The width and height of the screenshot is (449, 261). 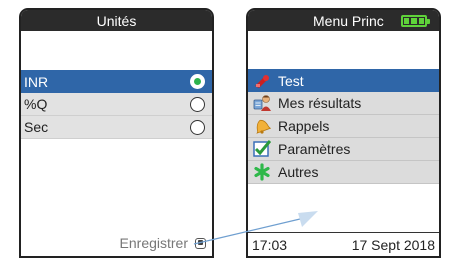 I want to click on battery-full-icon, so click(x=415, y=21).